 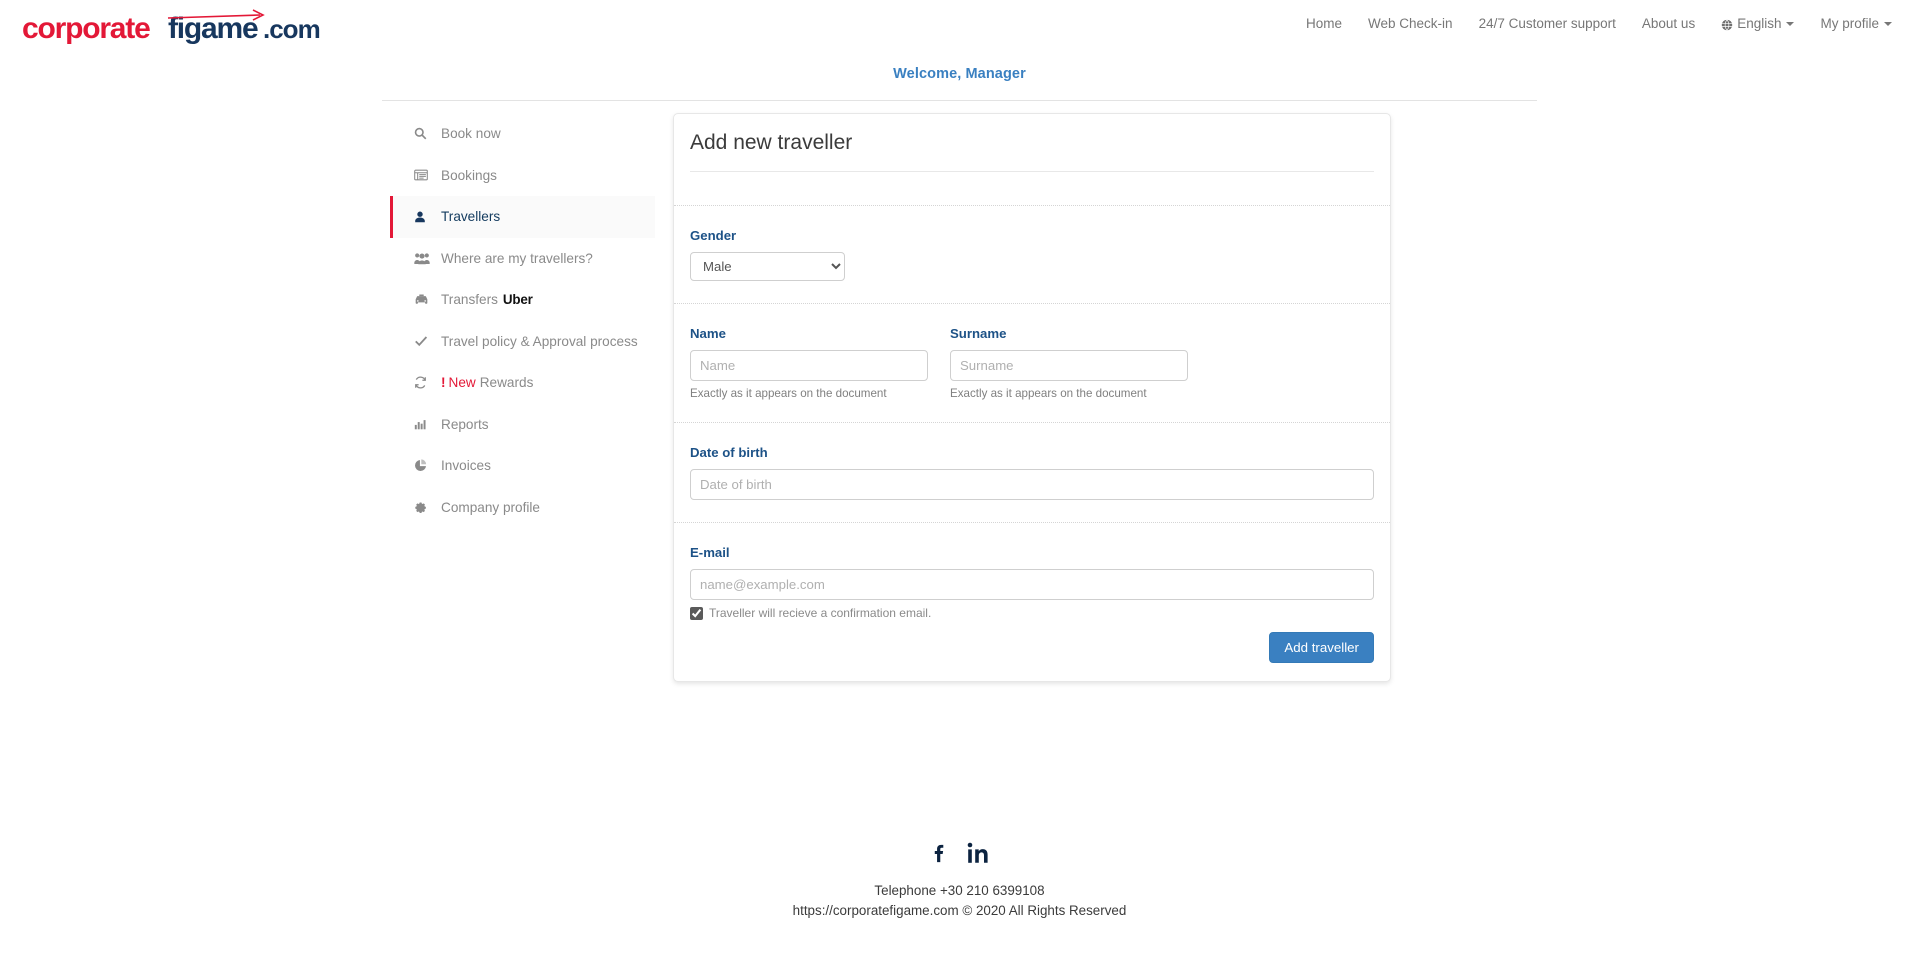 I want to click on surname-help-text: Exactly as it appears on the document, so click(x=1048, y=393).